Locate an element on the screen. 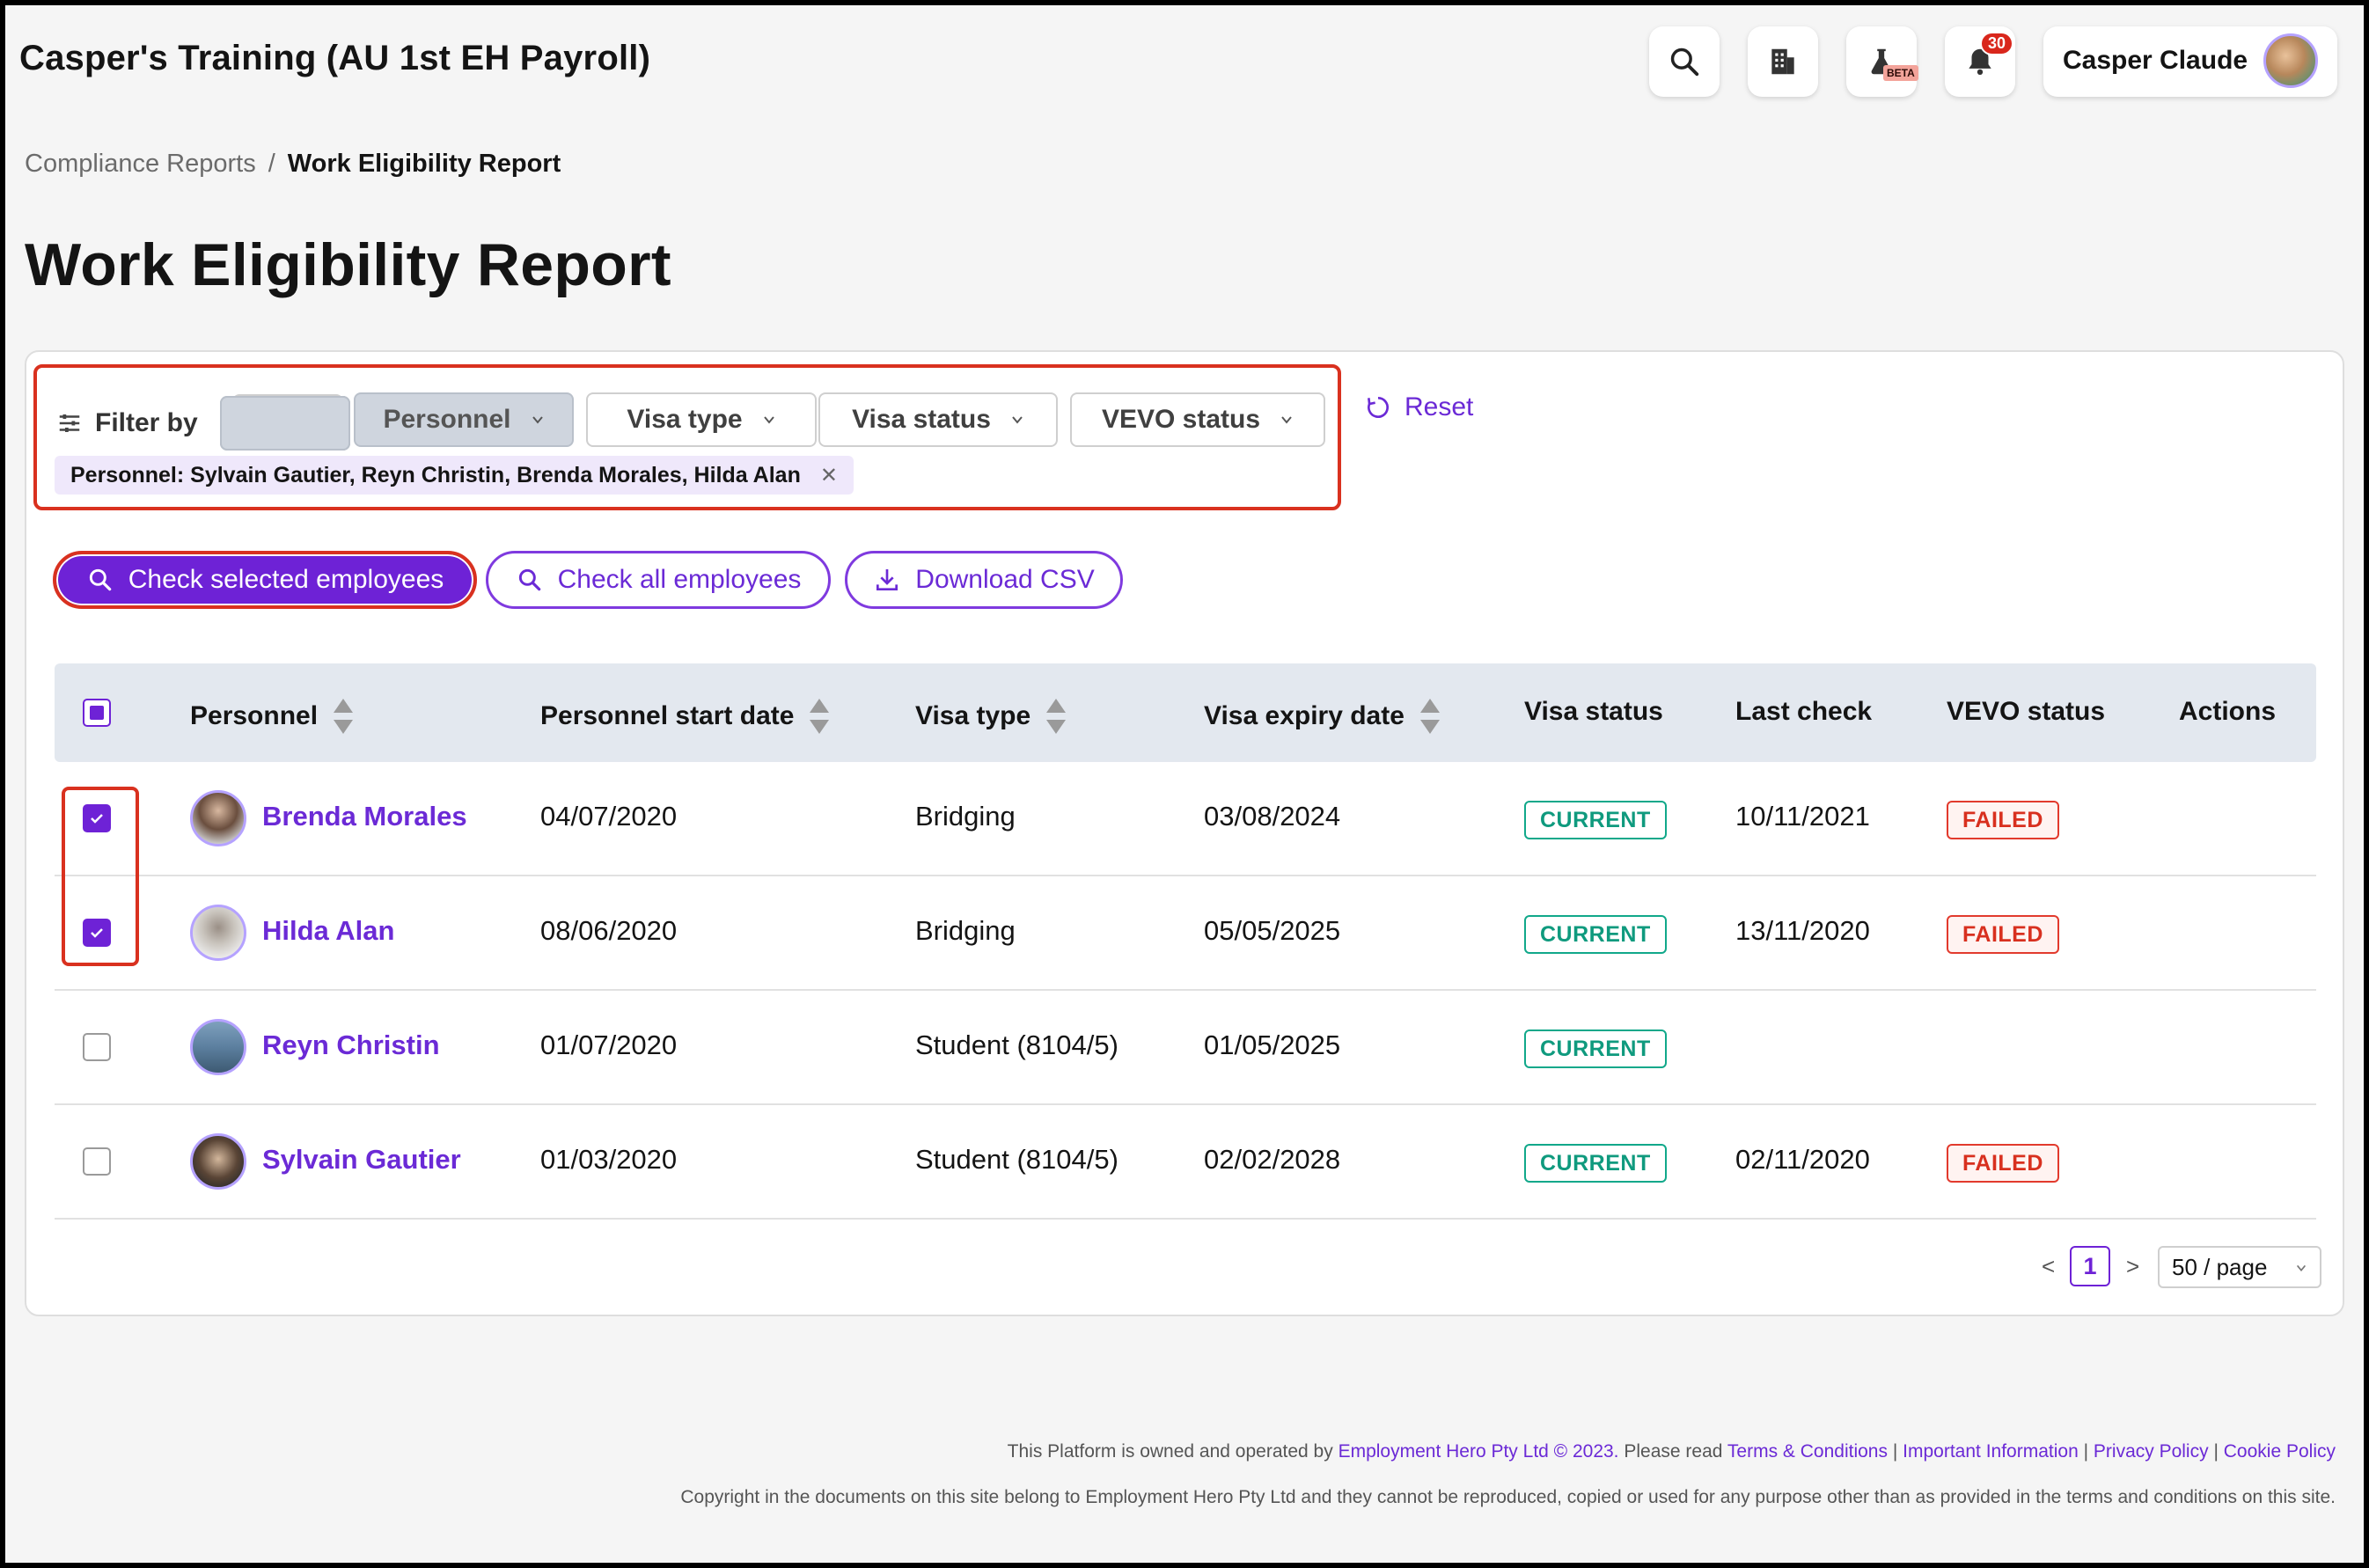 The image size is (2369, 1568). column-header-visa-status: Visa status is located at coordinates (1593, 712).